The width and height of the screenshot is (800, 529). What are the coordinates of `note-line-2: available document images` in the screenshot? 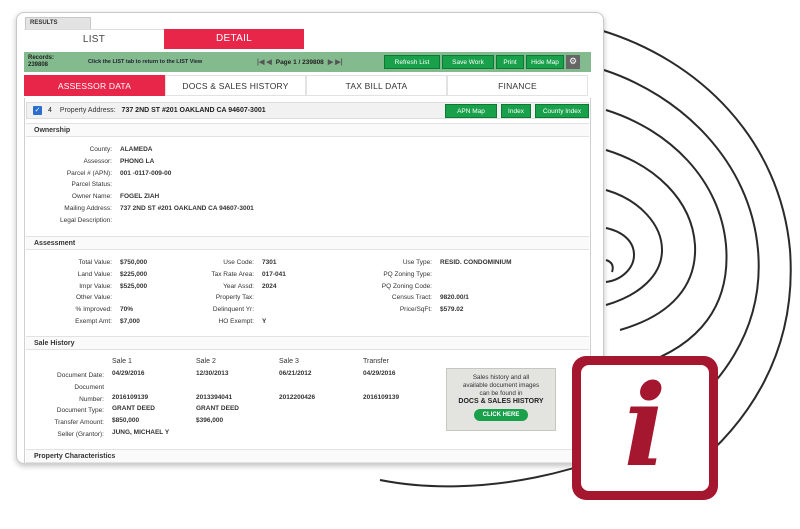 It's located at (501, 385).